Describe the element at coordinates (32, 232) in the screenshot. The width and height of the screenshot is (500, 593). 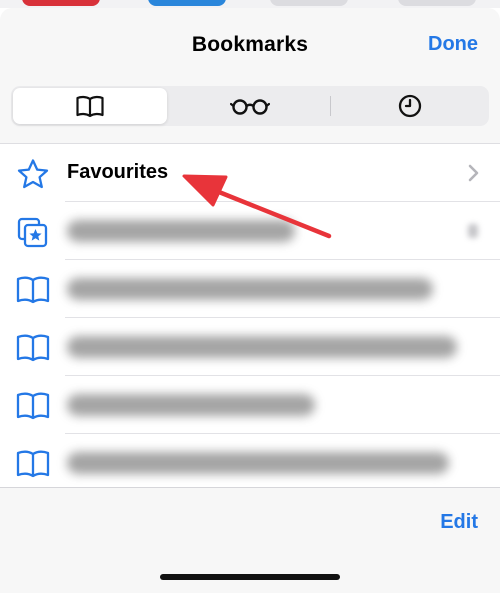
I see `favourites-folder-icon` at that location.